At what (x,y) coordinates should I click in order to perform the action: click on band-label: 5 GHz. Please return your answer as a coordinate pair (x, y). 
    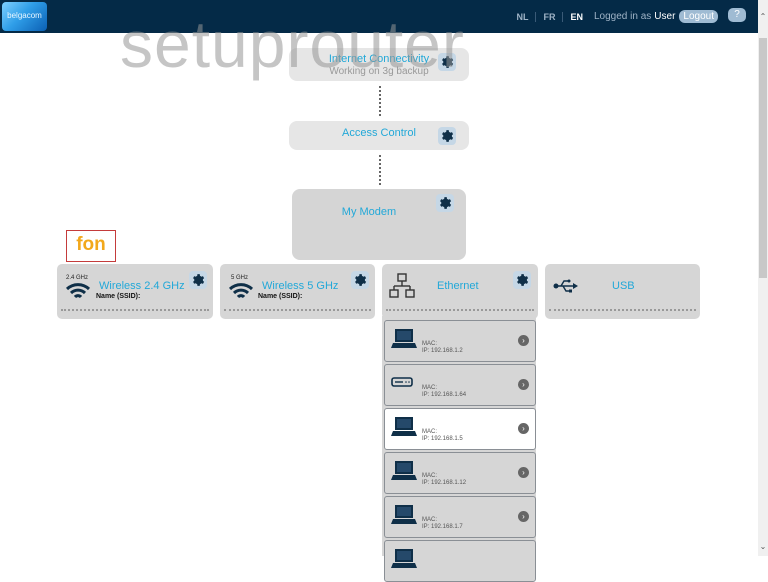
    Looking at the image, I should click on (240, 278).